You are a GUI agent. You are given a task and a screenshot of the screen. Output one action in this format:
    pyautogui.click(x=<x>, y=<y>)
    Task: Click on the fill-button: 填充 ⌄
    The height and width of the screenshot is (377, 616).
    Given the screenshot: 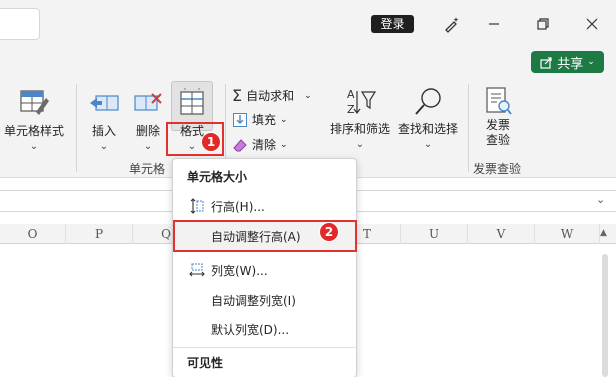 What is the action you would take?
    pyautogui.click(x=260, y=119)
    